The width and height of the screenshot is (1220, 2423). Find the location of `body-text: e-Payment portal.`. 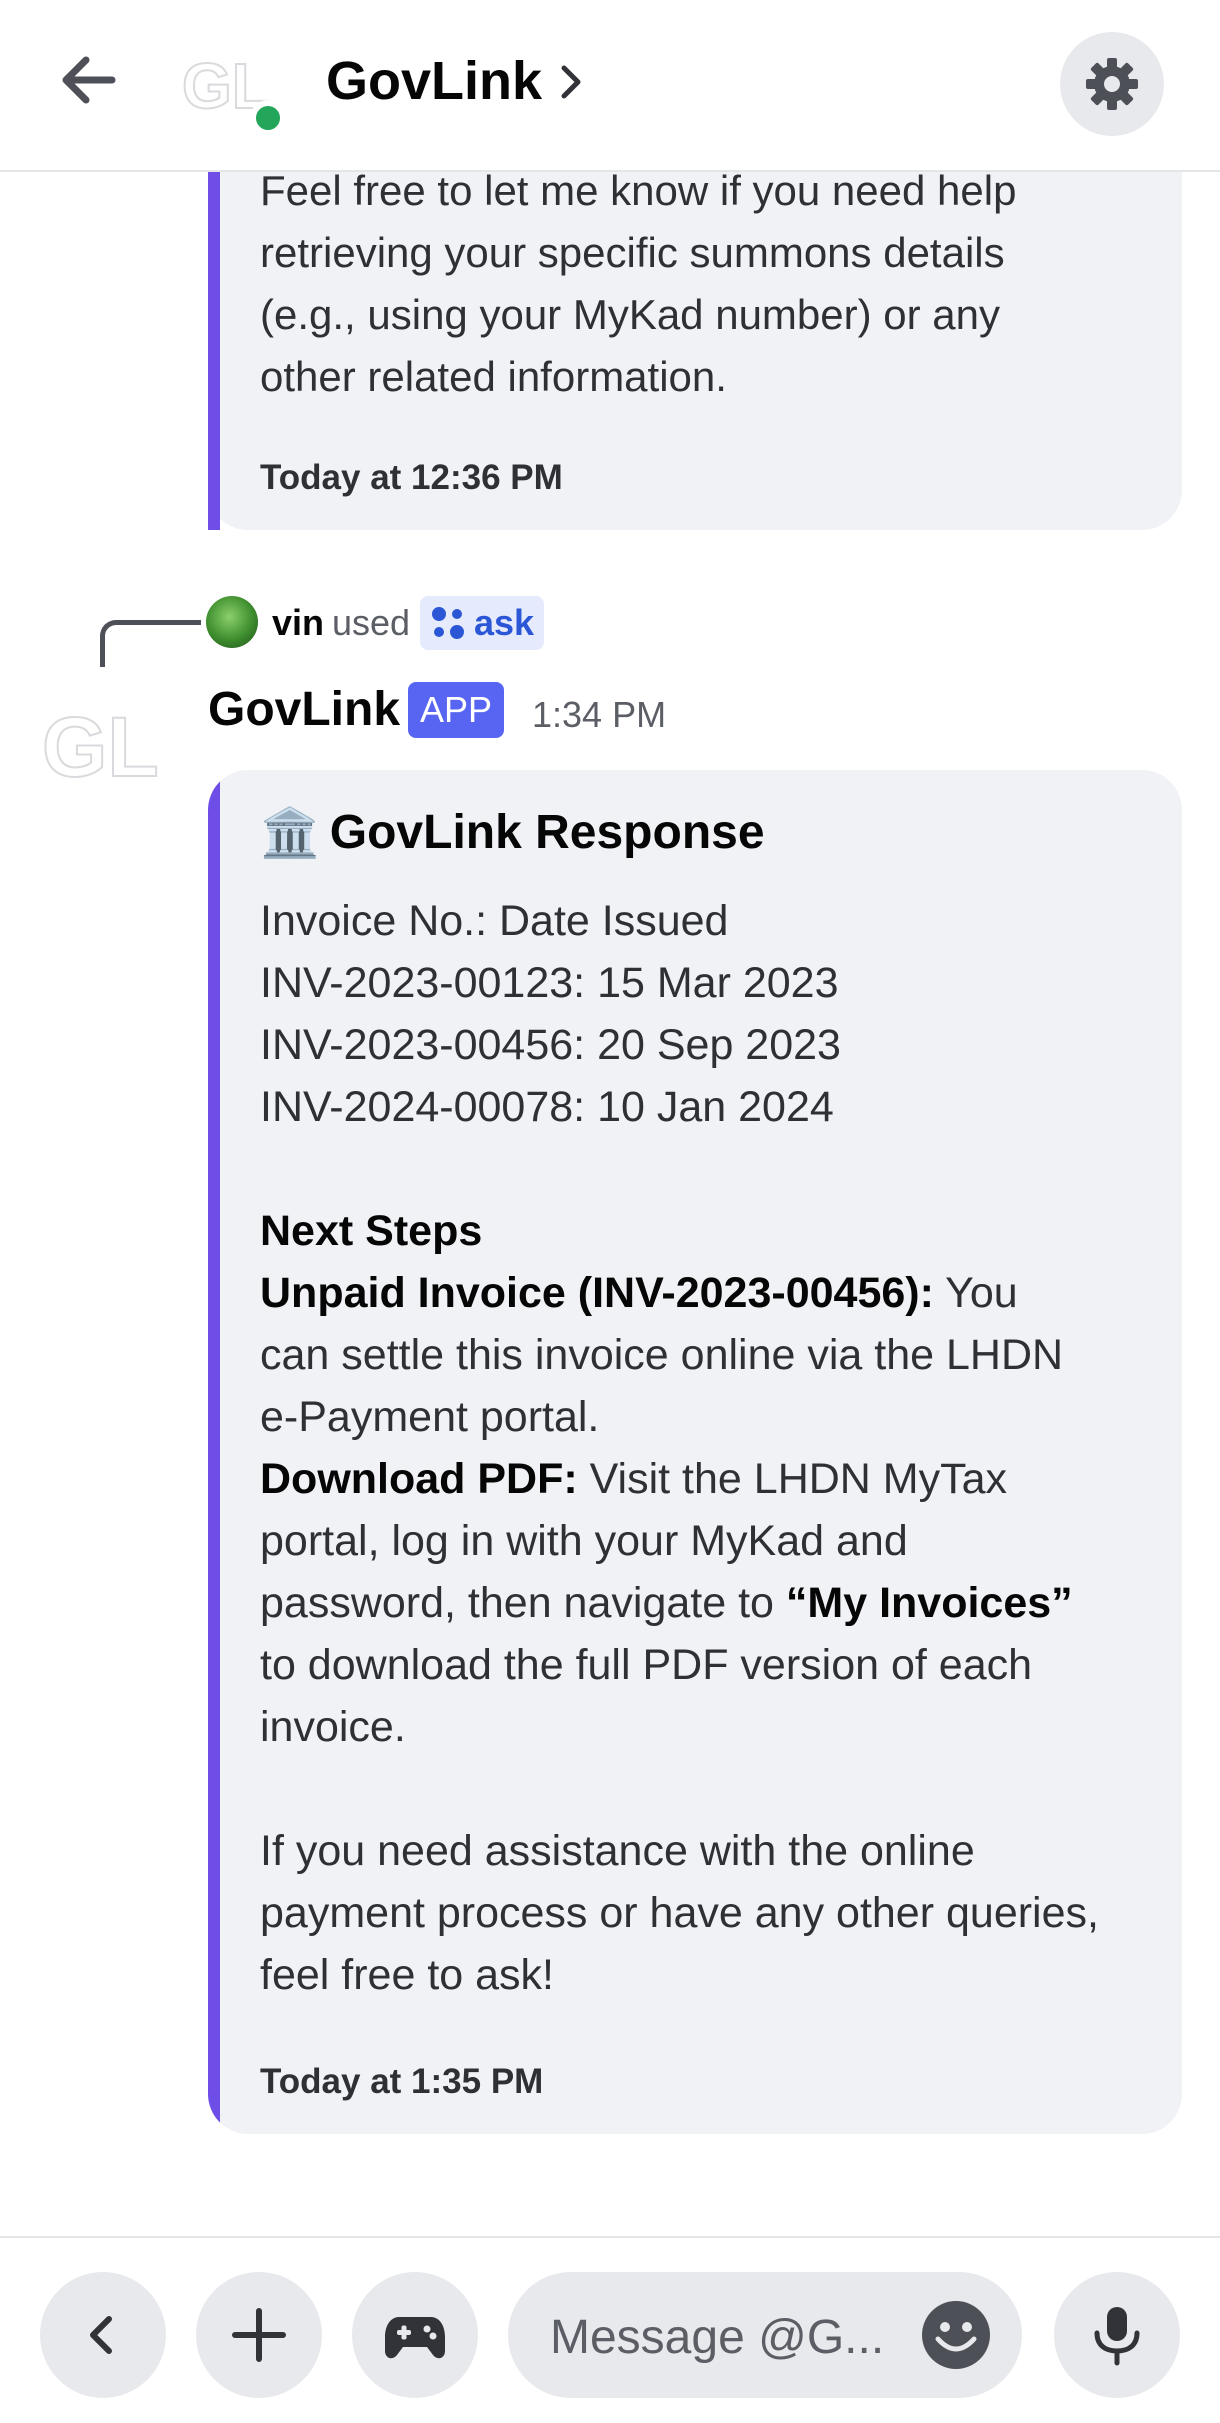

body-text: e-Payment portal. is located at coordinates (430, 1417).